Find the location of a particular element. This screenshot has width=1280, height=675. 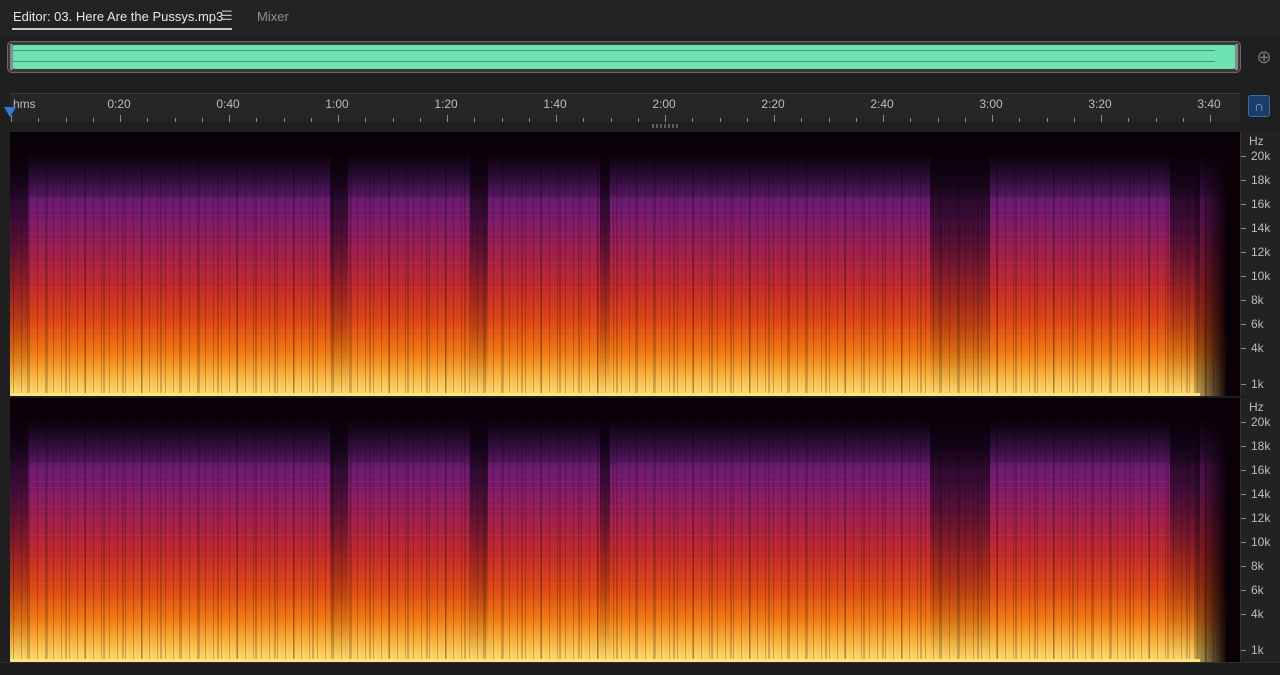

panel-splitter-grip is located at coordinates (666, 126).